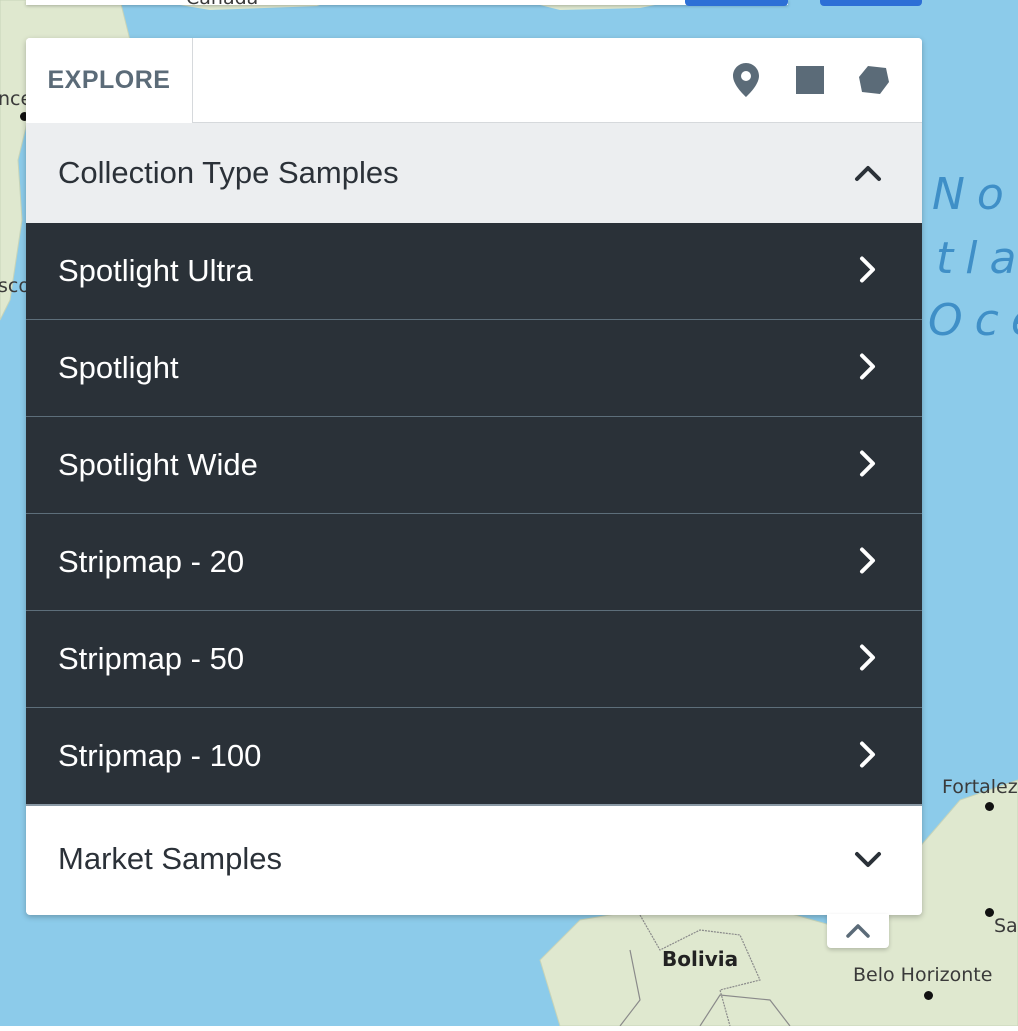 The height and width of the screenshot is (1031, 1018). What do you see at coordinates (474, 80) in the screenshot?
I see `panel-header: EXPLORE` at bounding box center [474, 80].